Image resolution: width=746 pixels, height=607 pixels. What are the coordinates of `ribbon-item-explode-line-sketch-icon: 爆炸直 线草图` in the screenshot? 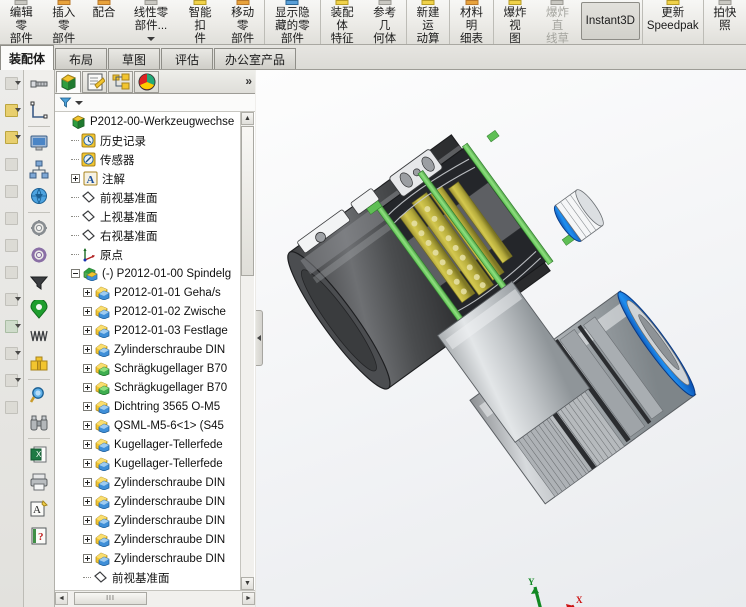 It's located at (557, 22).